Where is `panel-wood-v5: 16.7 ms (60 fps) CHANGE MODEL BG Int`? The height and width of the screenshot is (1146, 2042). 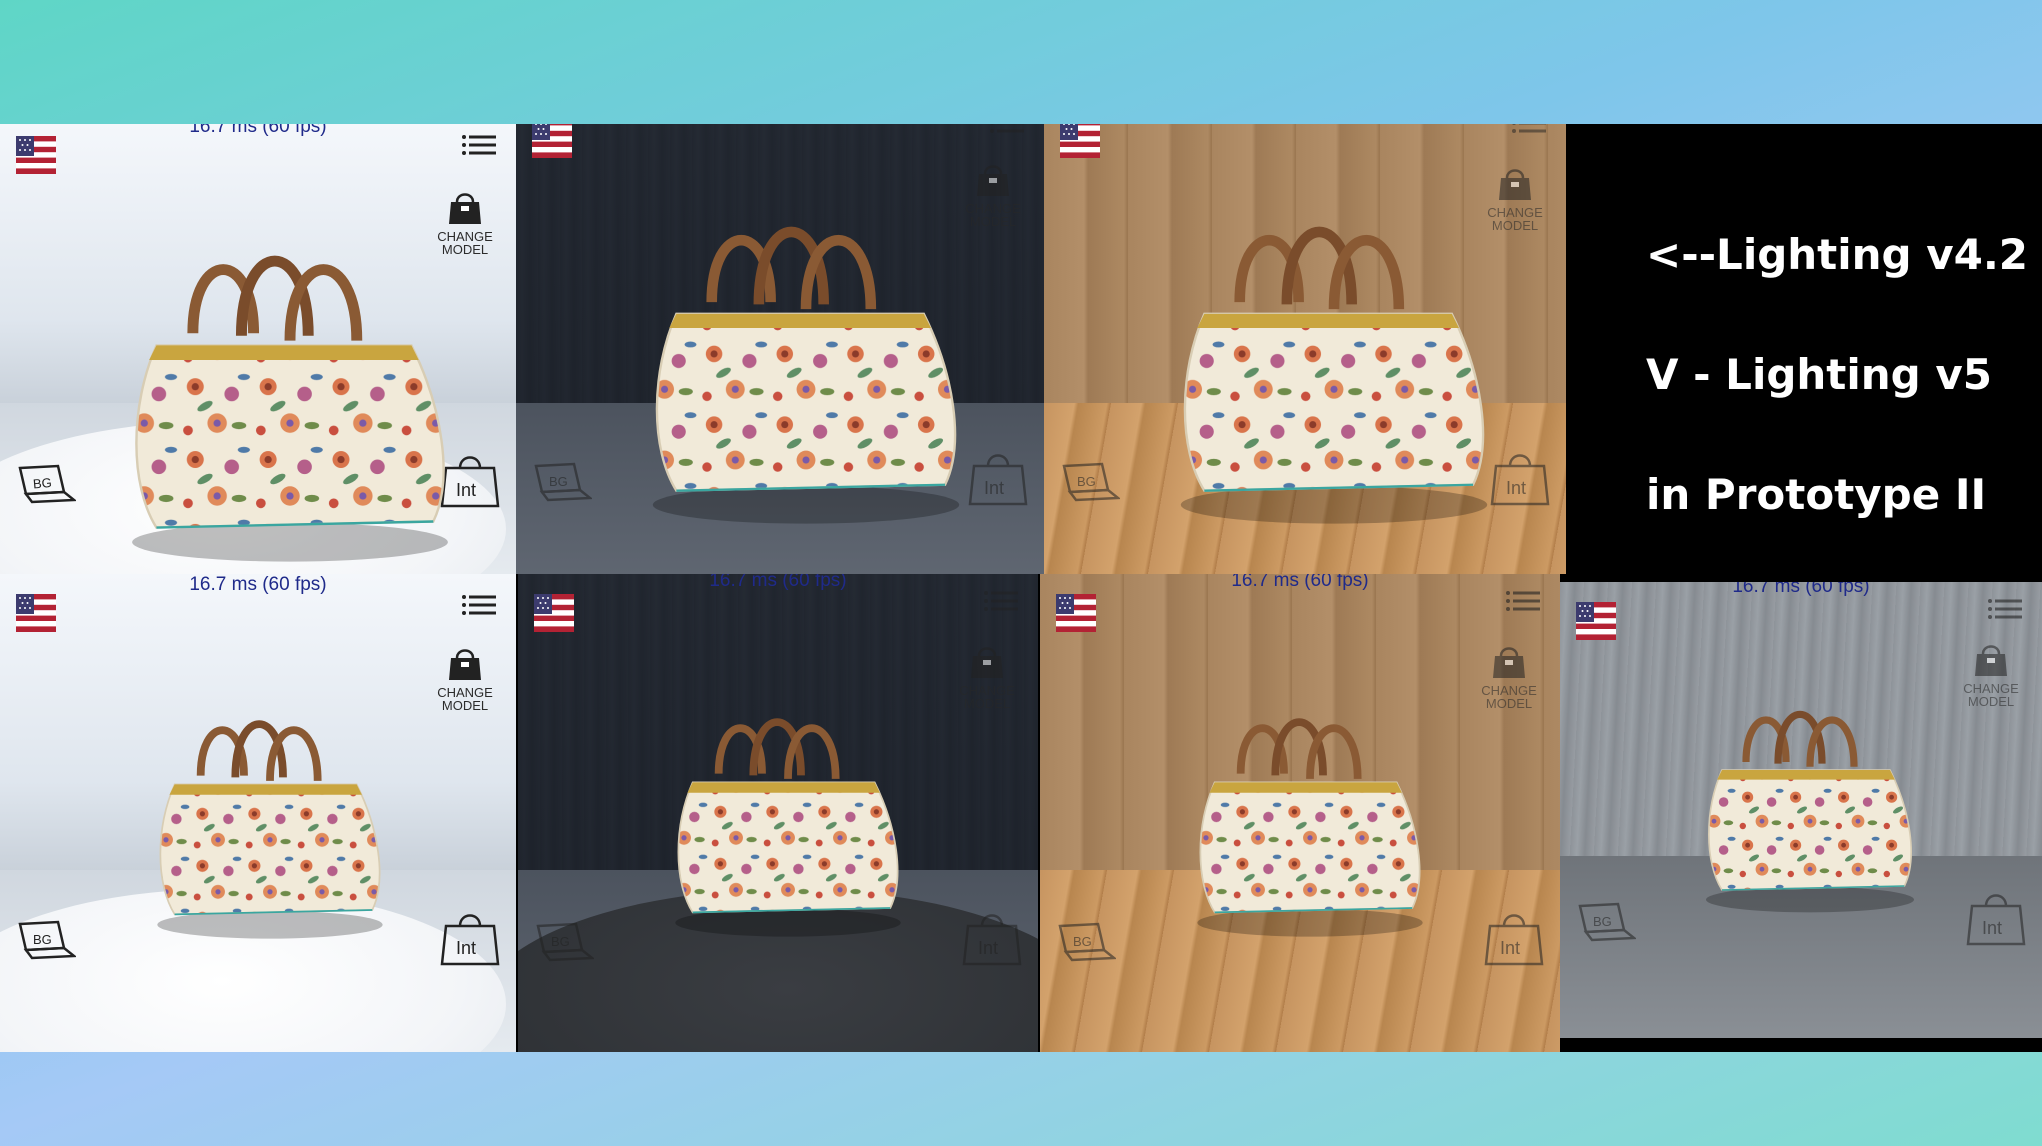
panel-wood-v5: 16.7 ms (60 fps) CHANGE MODEL BG Int is located at coordinates (1300, 813).